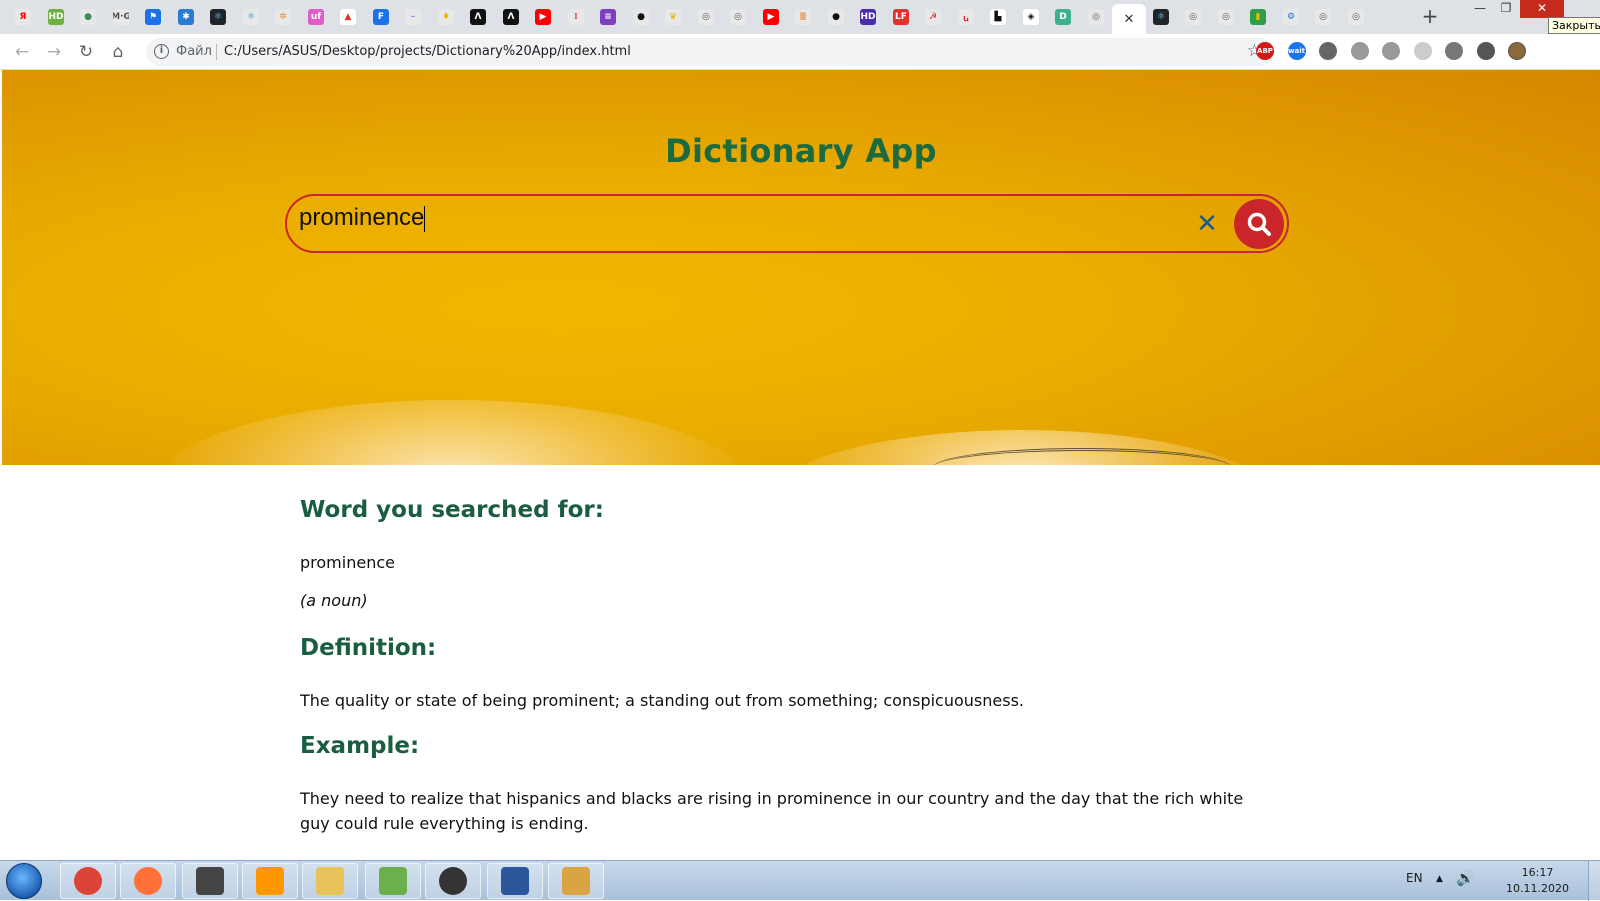  I want to click on language-indicator: EN, so click(1414, 878).